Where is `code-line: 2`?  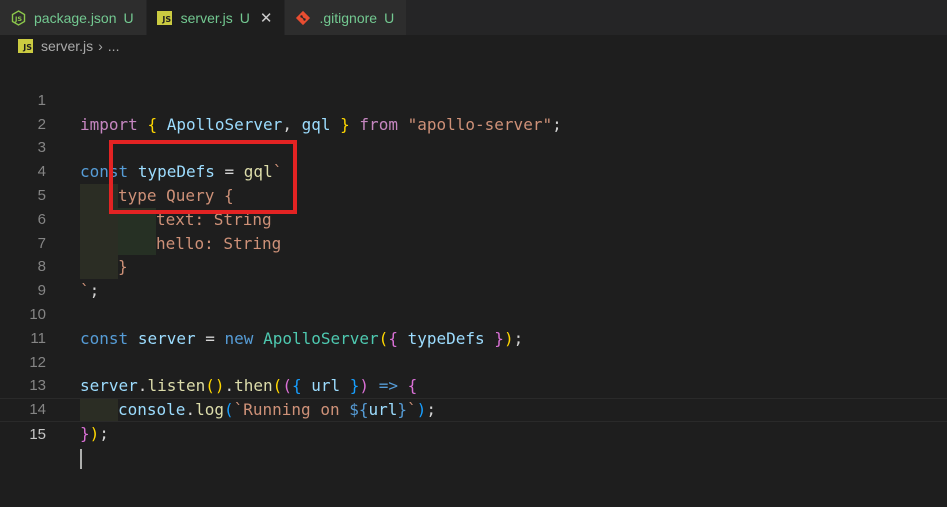
code-line: 2 is located at coordinates (473, 111).